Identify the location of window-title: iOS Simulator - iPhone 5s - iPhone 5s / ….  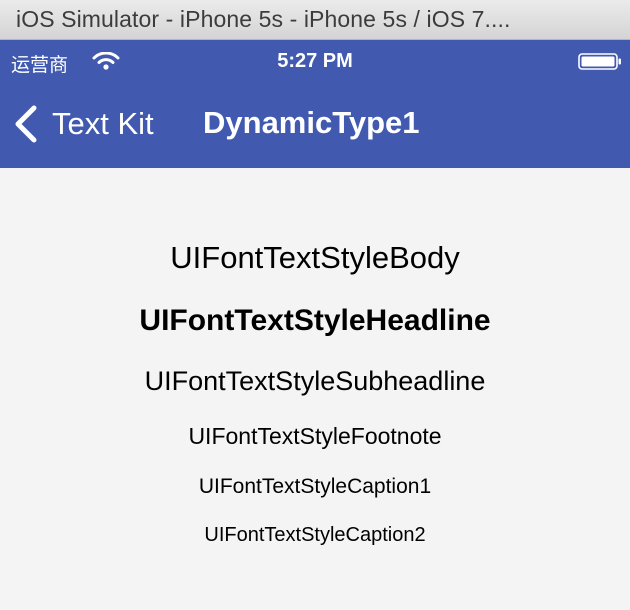
(263, 19).